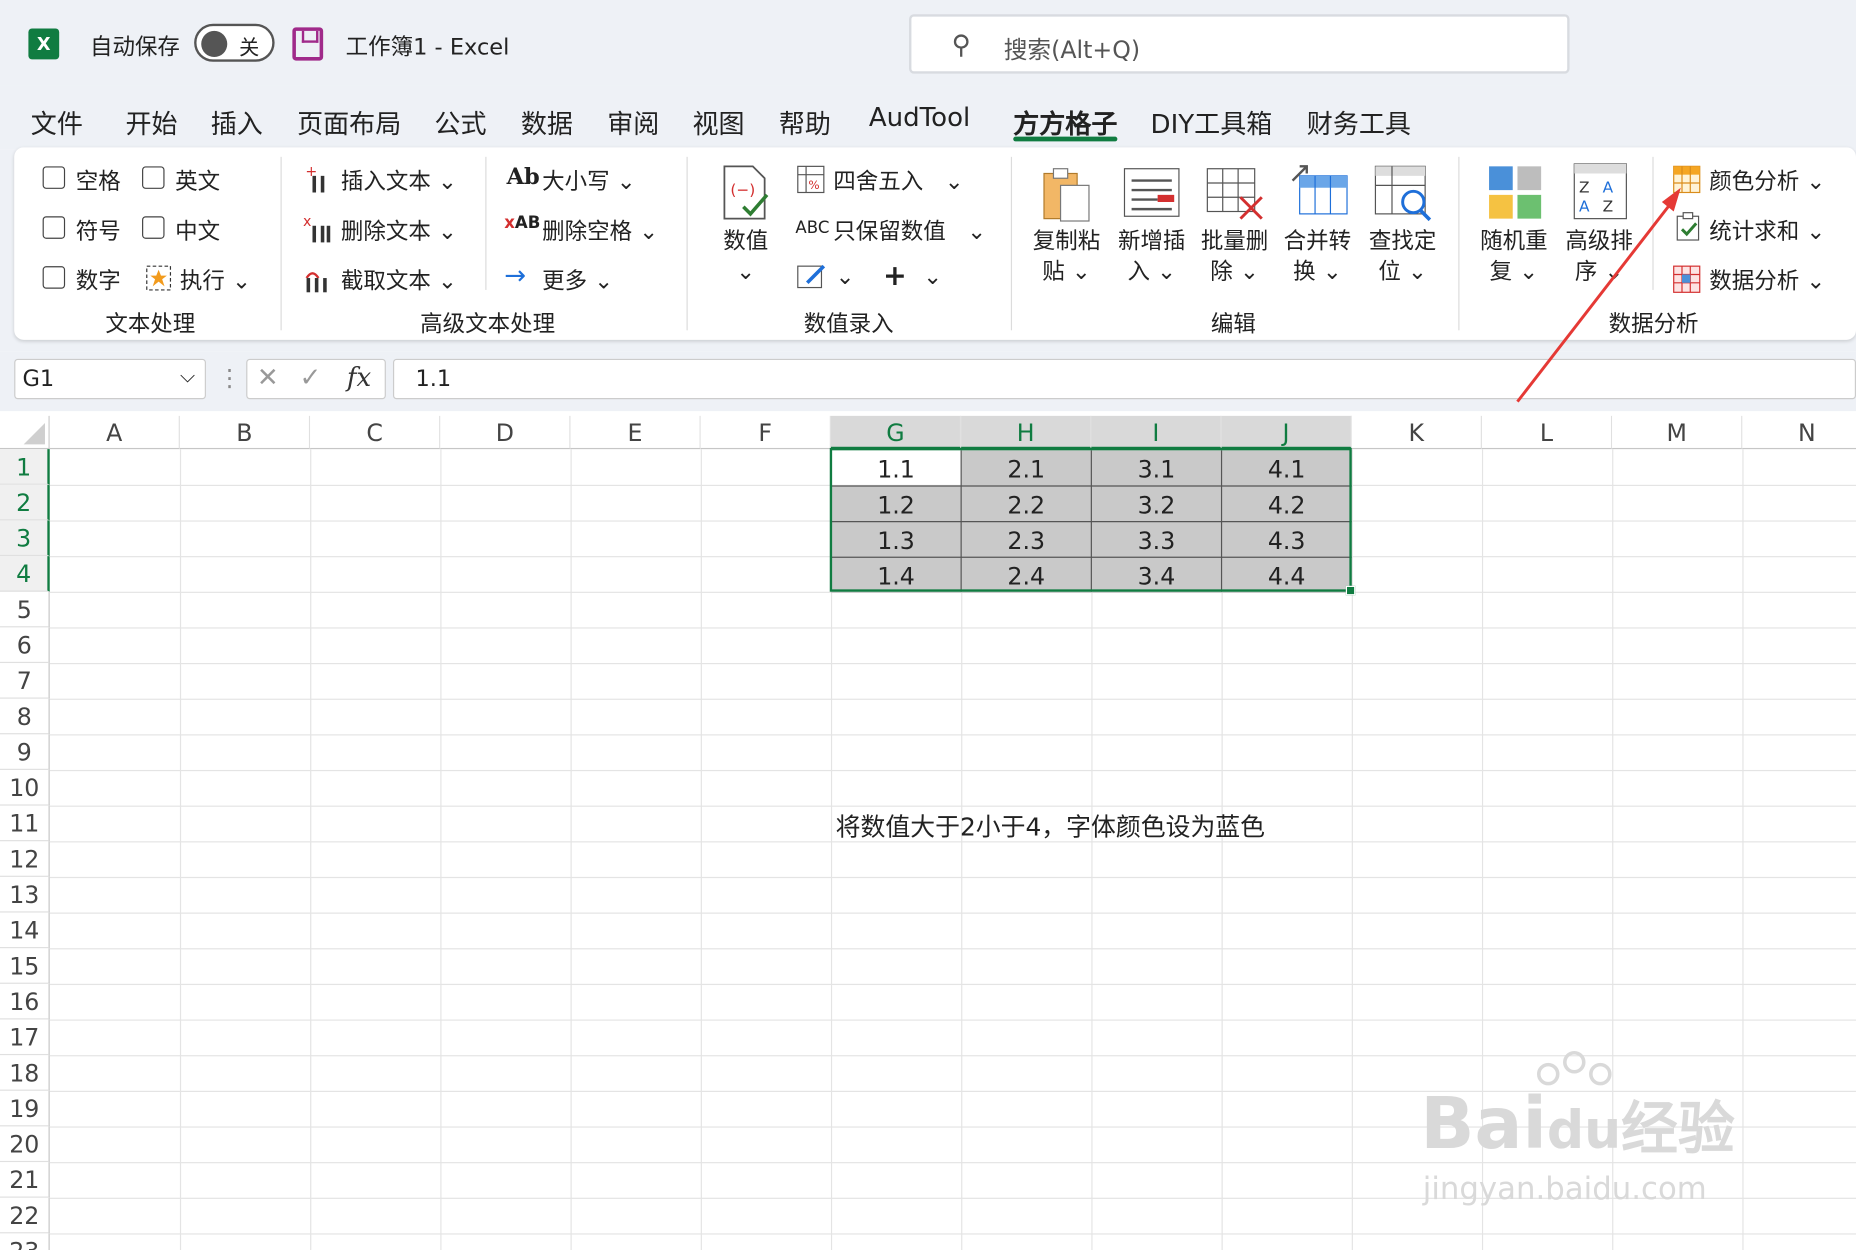  I want to click on instruction-note: 将数值大于2小于4，字体颜色设为蓝色, so click(1050, 827).